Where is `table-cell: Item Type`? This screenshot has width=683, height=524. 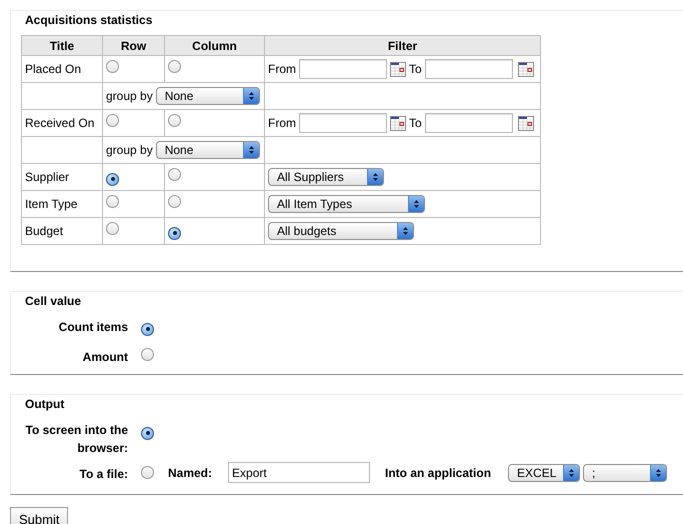
table-cell: Item Type is located at coordinates (51, 204).